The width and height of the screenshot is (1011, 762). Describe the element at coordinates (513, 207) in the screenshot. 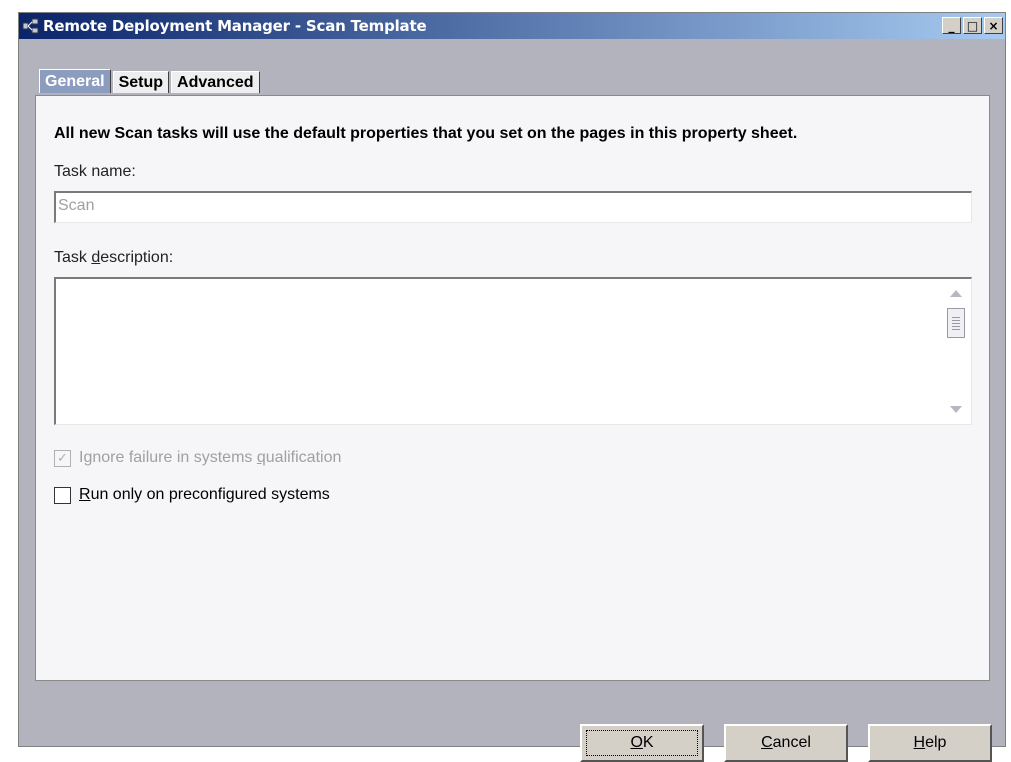

I see `task-name-field: Scan` at that location.